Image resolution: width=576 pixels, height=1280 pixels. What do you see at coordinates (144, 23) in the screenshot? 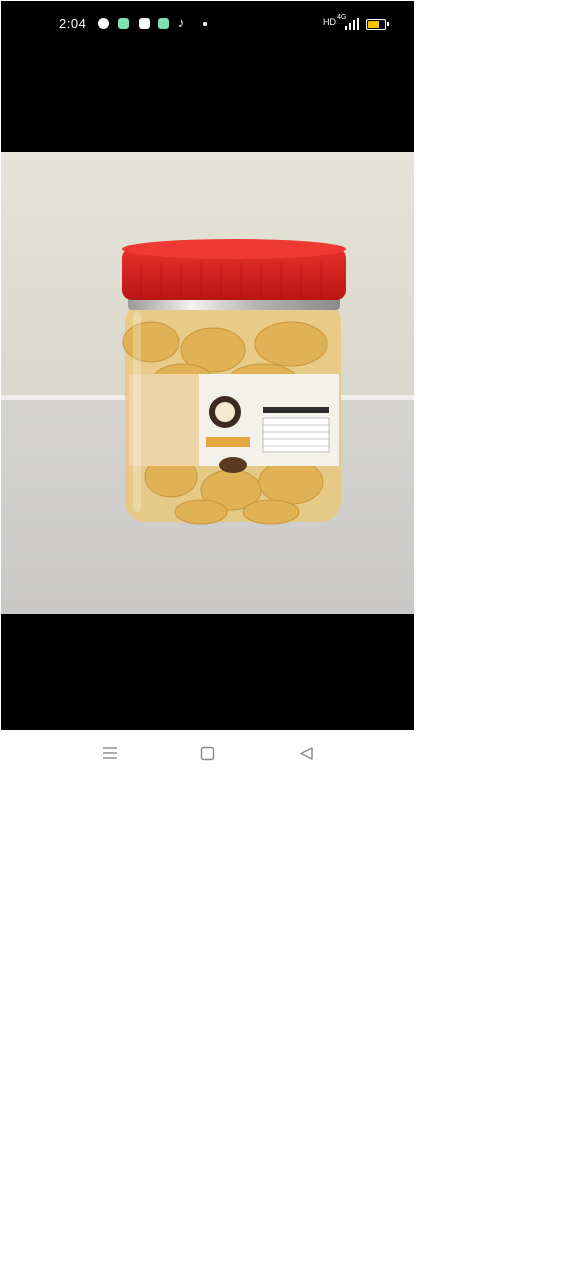
I see `store-icon` at bounding box center [144, 23].